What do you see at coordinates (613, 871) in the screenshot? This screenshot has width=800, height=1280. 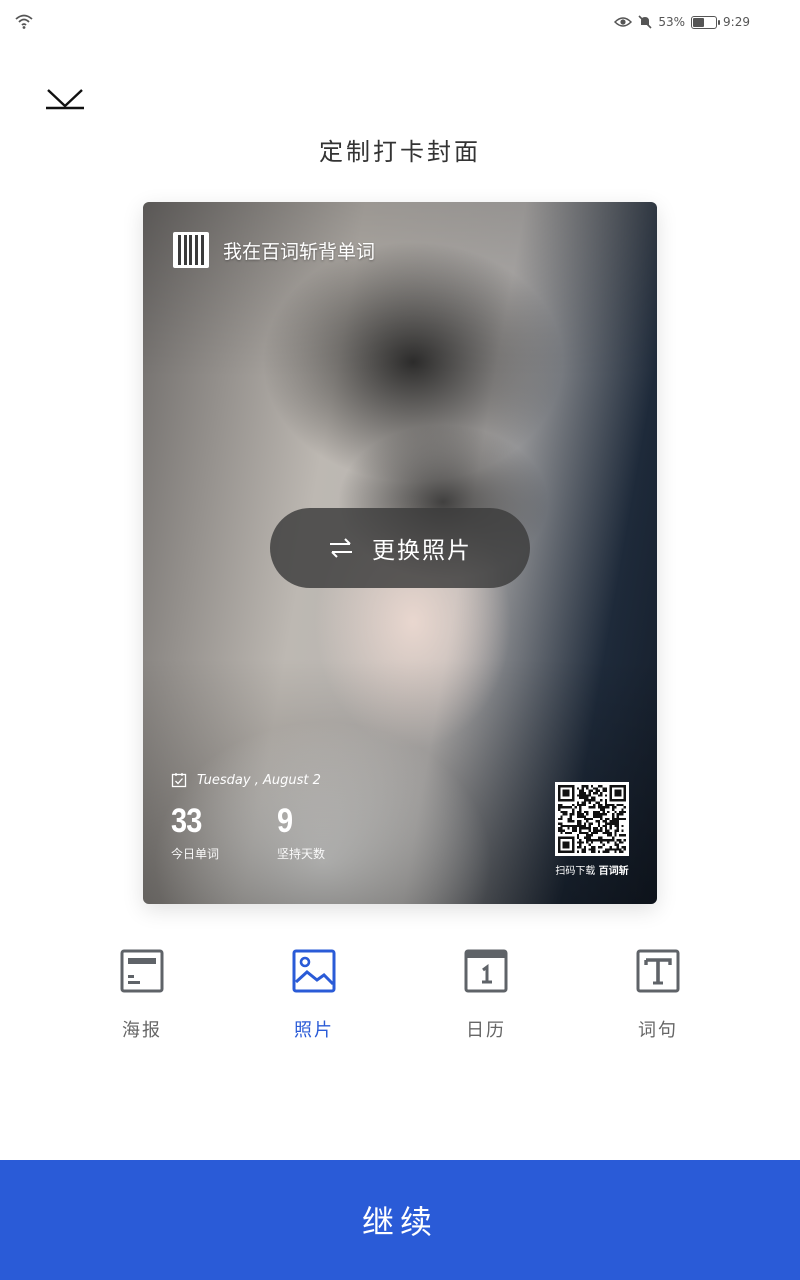 I see `qr-caption-brand: 百词斩` at bounding box center [613, 871].